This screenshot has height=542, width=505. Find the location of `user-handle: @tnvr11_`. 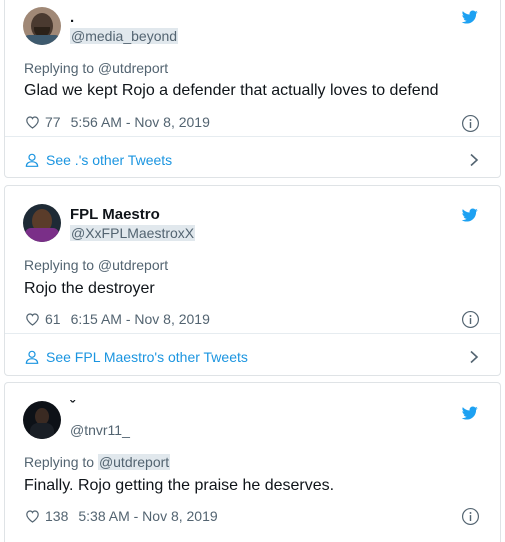

user-handle: @tnvr11_ is located at coordinates (100, 430).